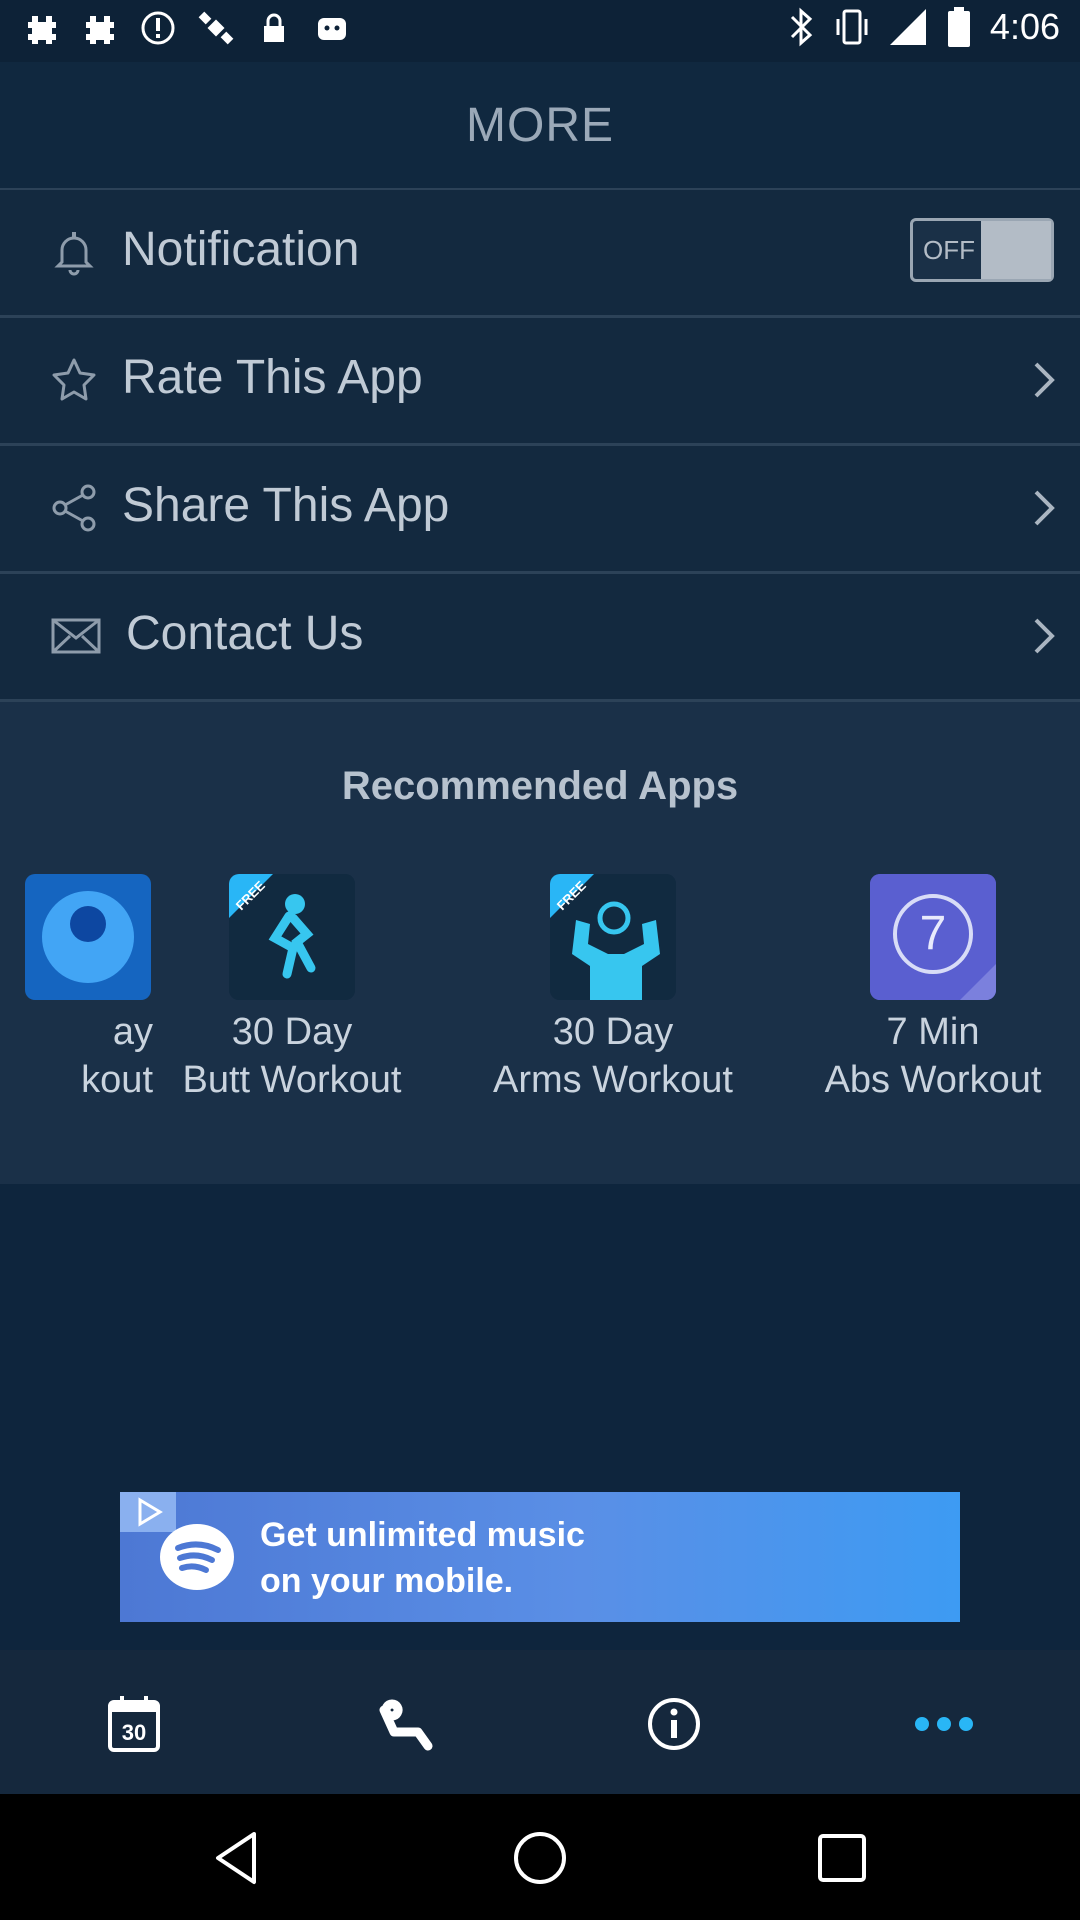 The height and width of the screenshot is (1920, 1080). What do you see at coordinates (933, 933) in the screenshot?
I see `abs-number: 7` at bounding box center [933, 933].